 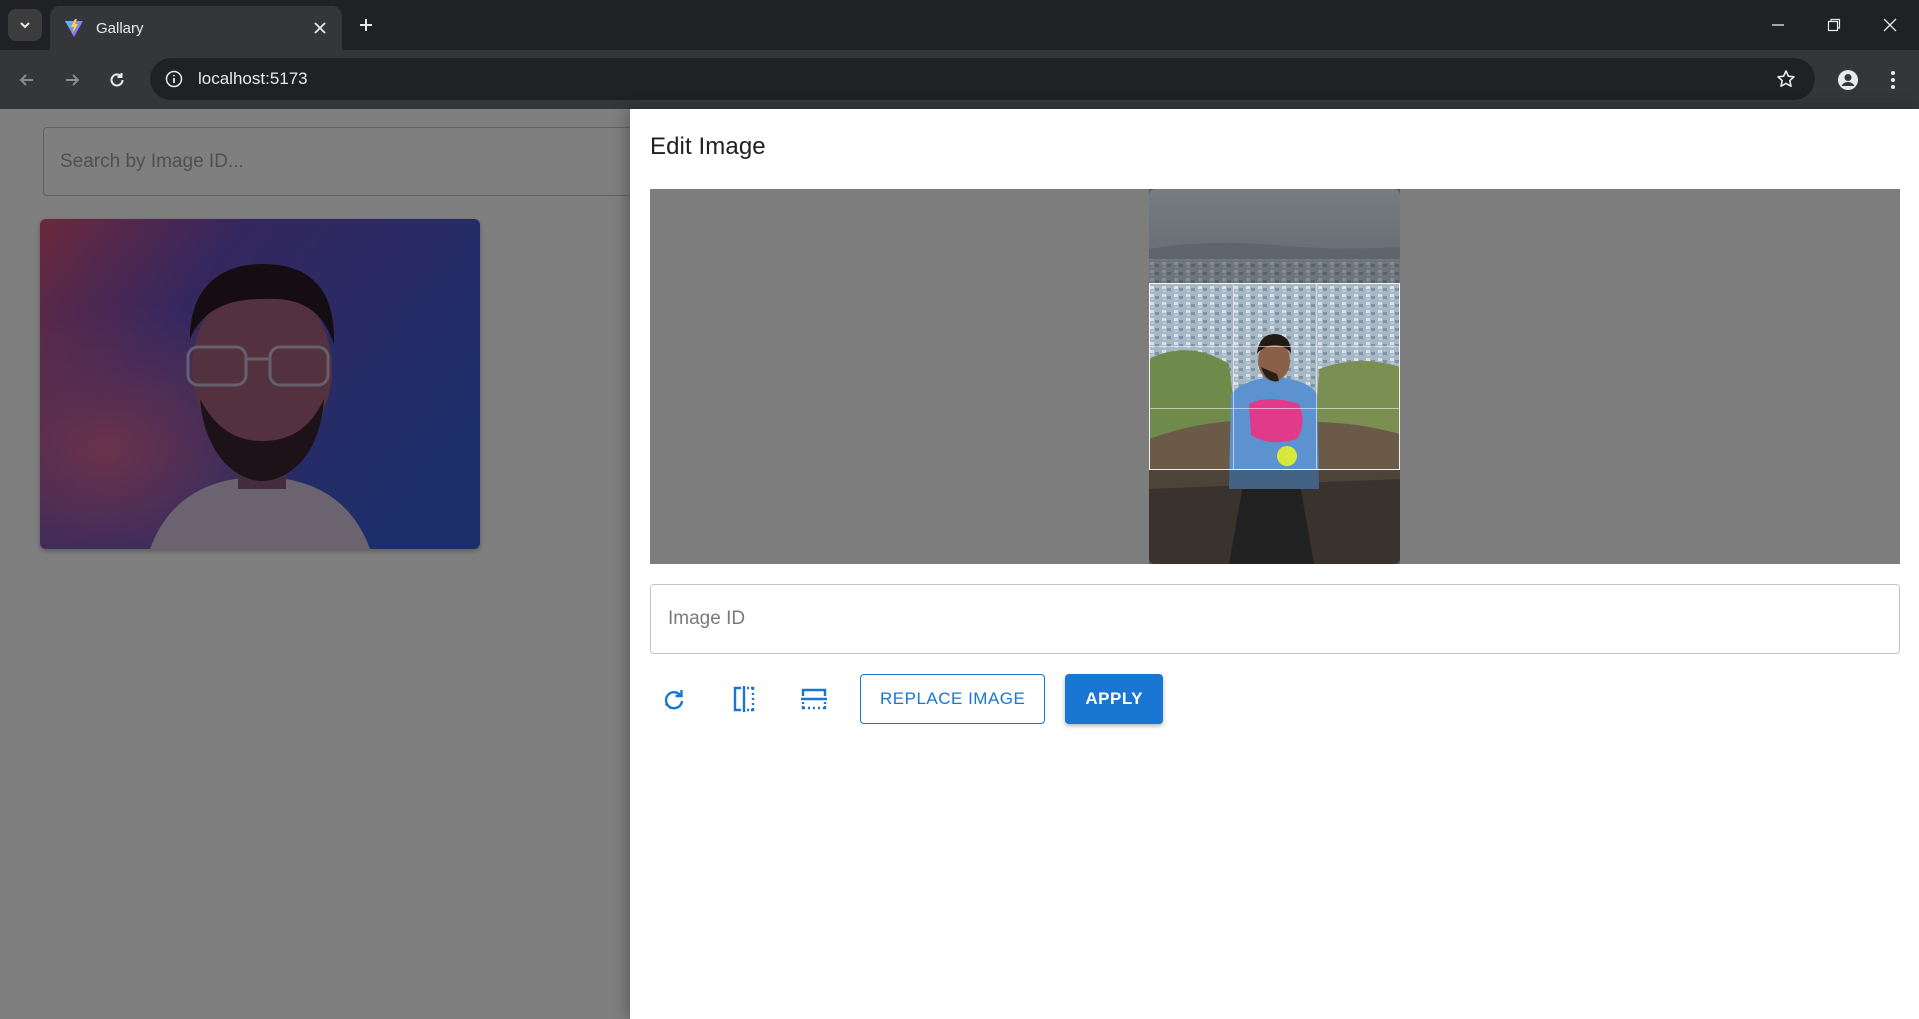 I want to click on arrow-right-icon, so click(x=73, y=80).